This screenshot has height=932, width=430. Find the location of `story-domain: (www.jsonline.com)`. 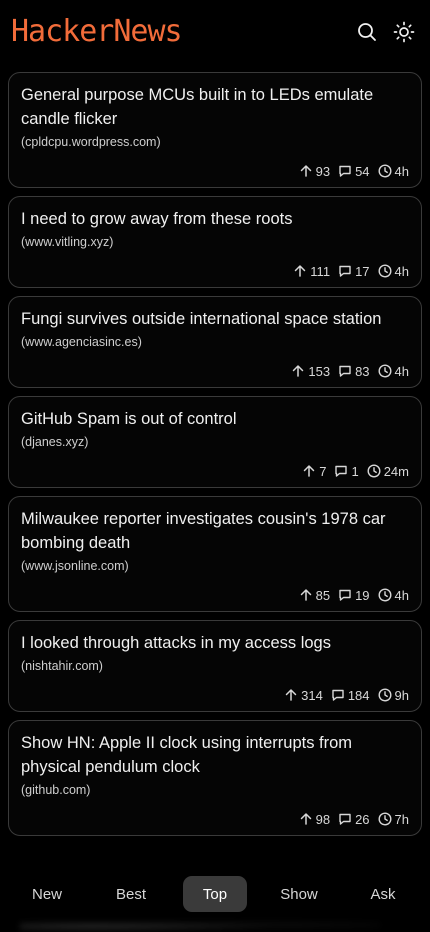

story-domain: (www.jsonline.com) is located at coordinates (75, 566).